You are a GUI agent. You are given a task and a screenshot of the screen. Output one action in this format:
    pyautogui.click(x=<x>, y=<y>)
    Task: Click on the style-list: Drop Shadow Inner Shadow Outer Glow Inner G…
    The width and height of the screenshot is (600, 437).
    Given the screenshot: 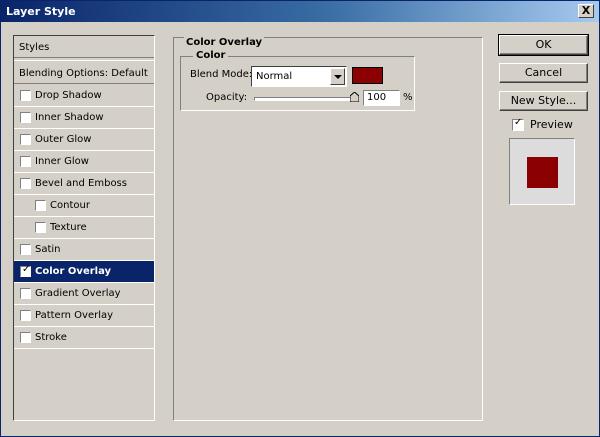 What is the action you would take?
    pyautogui.click(x=84, y=217)
    